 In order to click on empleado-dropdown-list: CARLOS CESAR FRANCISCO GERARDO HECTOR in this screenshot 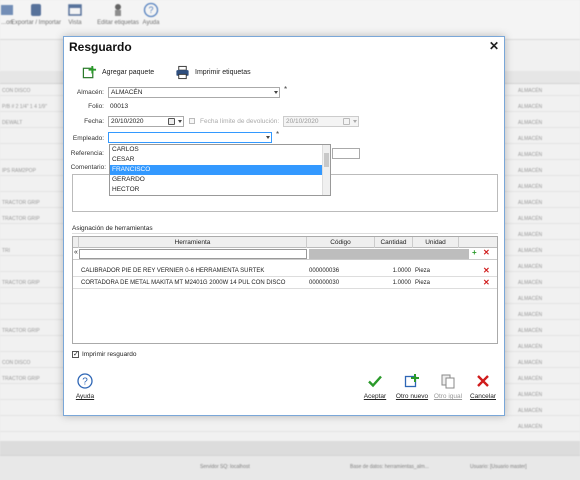, I will do `click(220, 170)`.